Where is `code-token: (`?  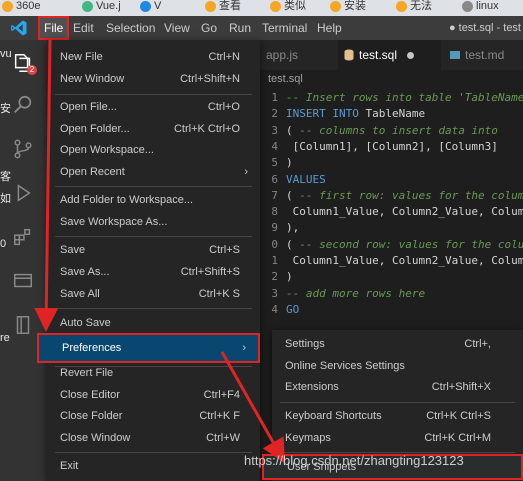 code-token: ( is located at coordinates (293, 195).